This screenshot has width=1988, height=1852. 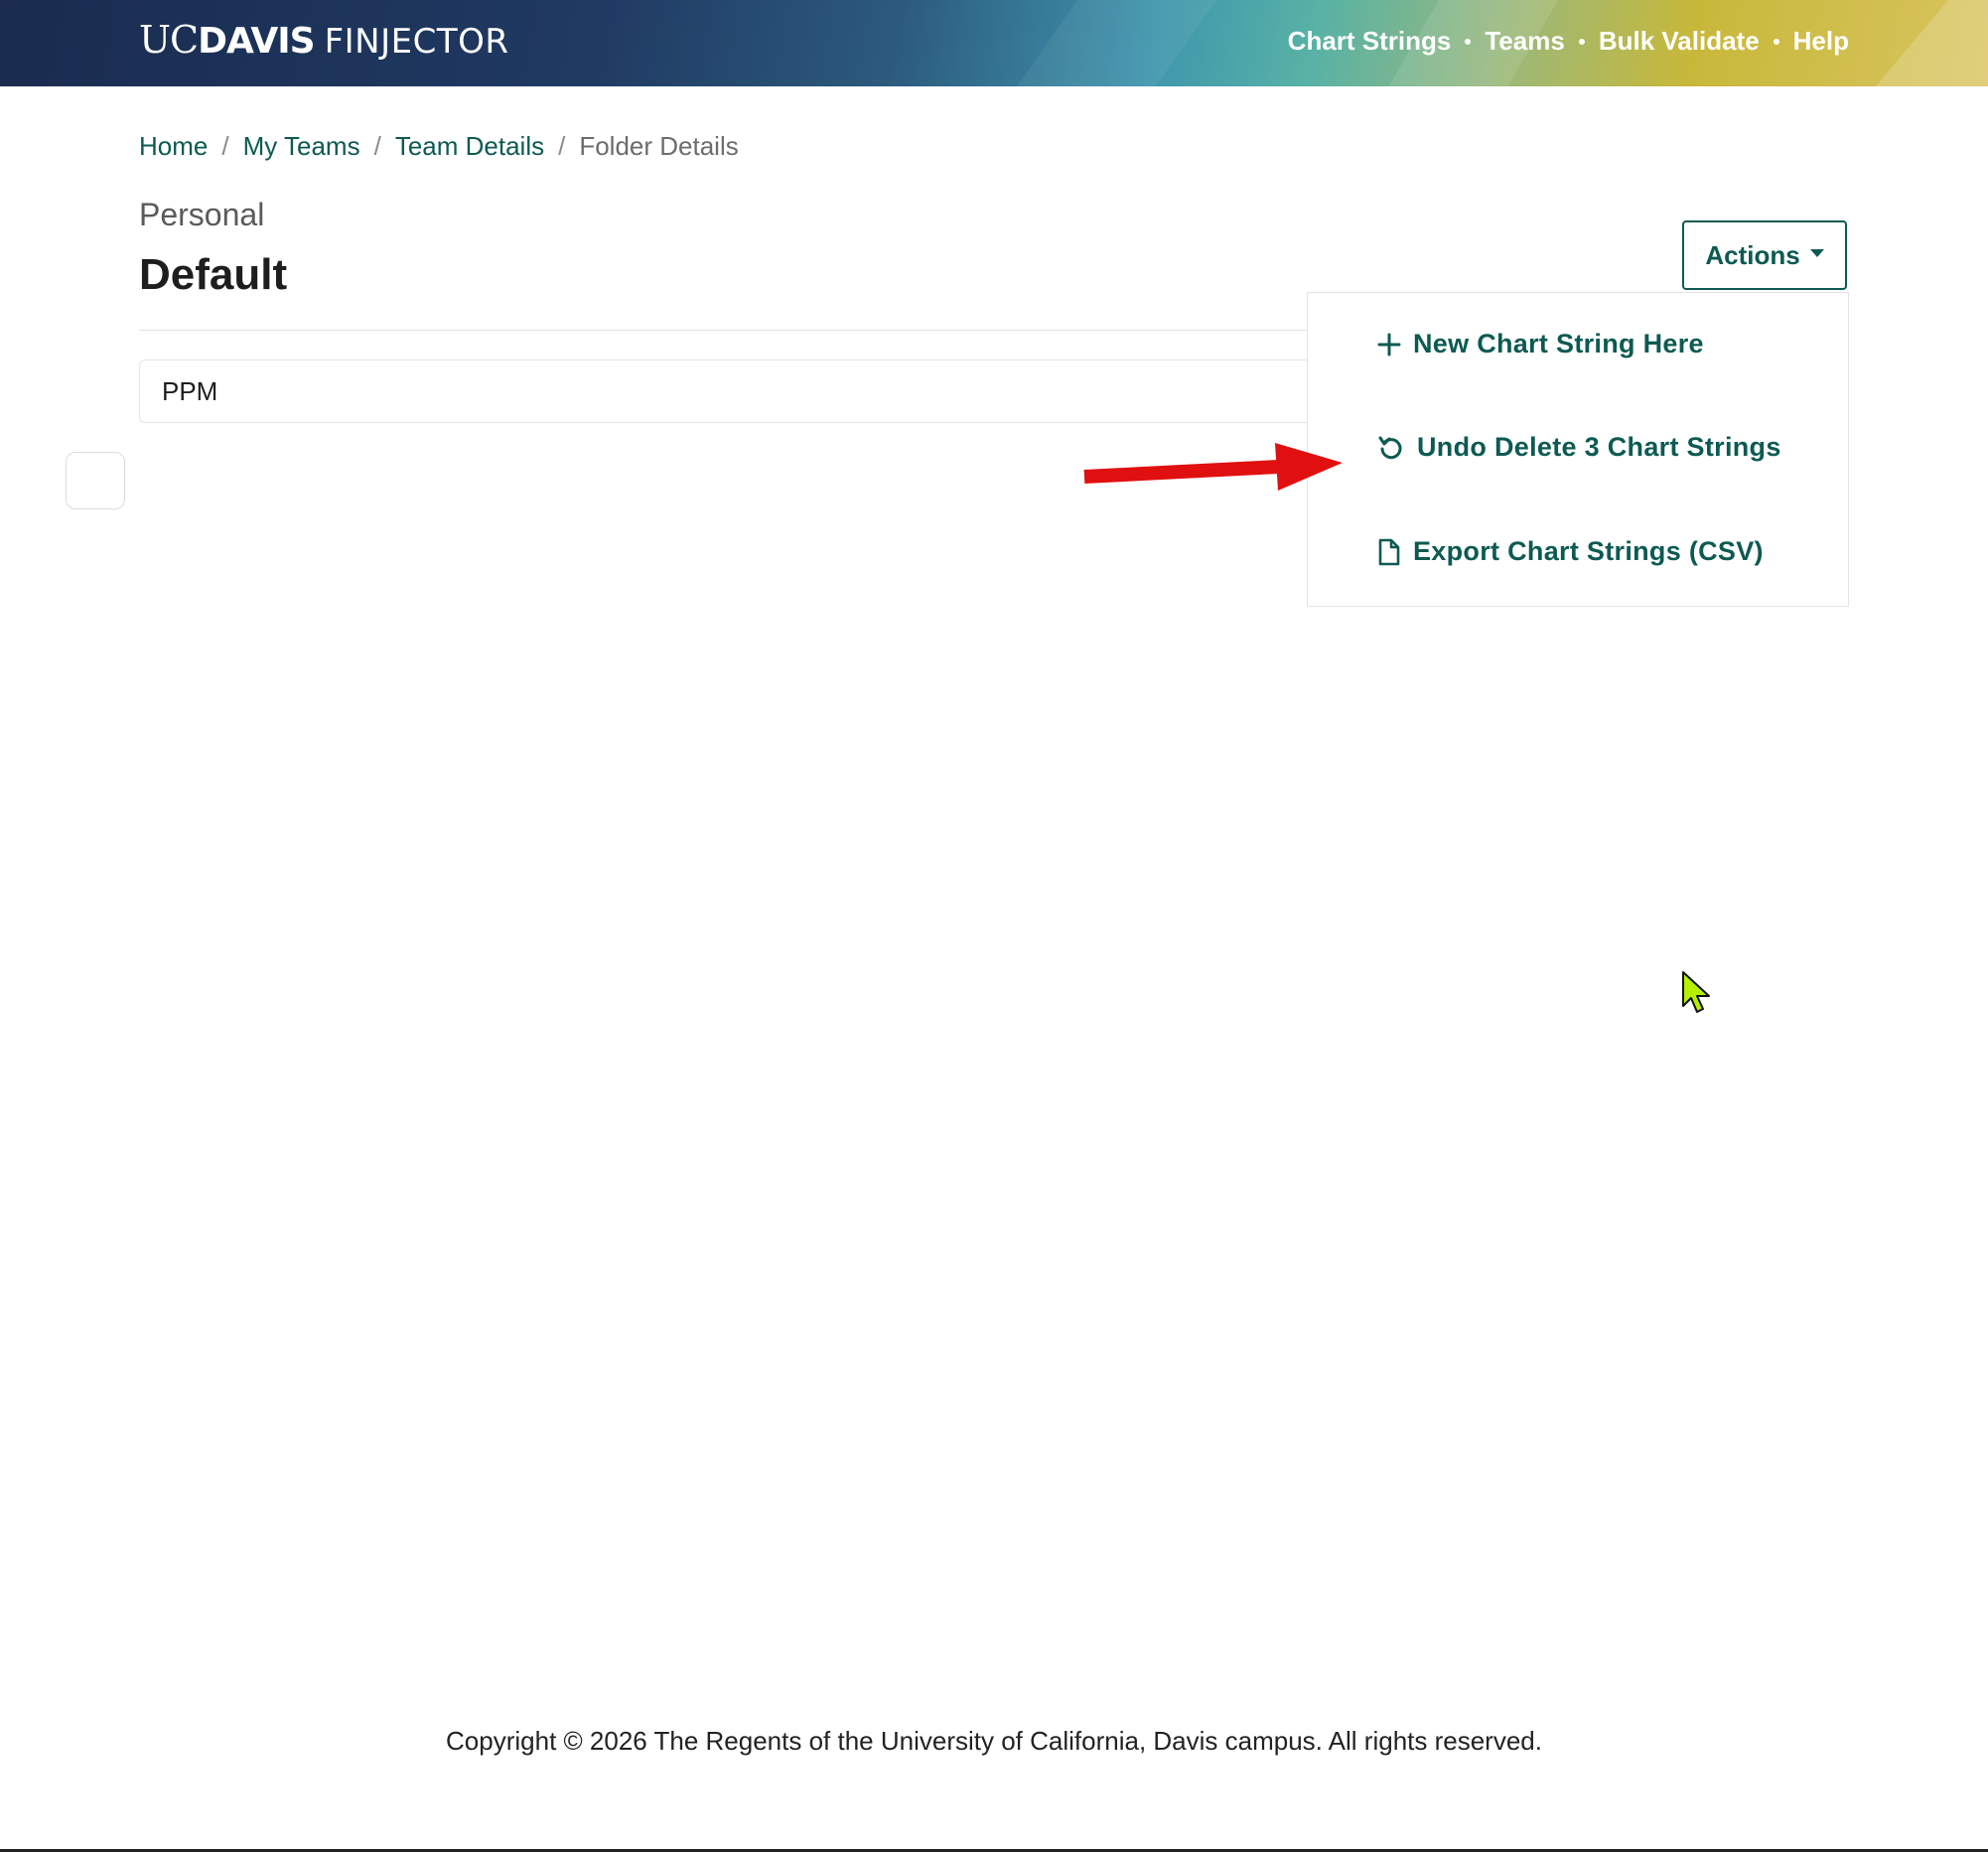 I want to click on menu-item-undo-delete: Undo Delete 3 Chart Strings, so click(x=1579, y=447).